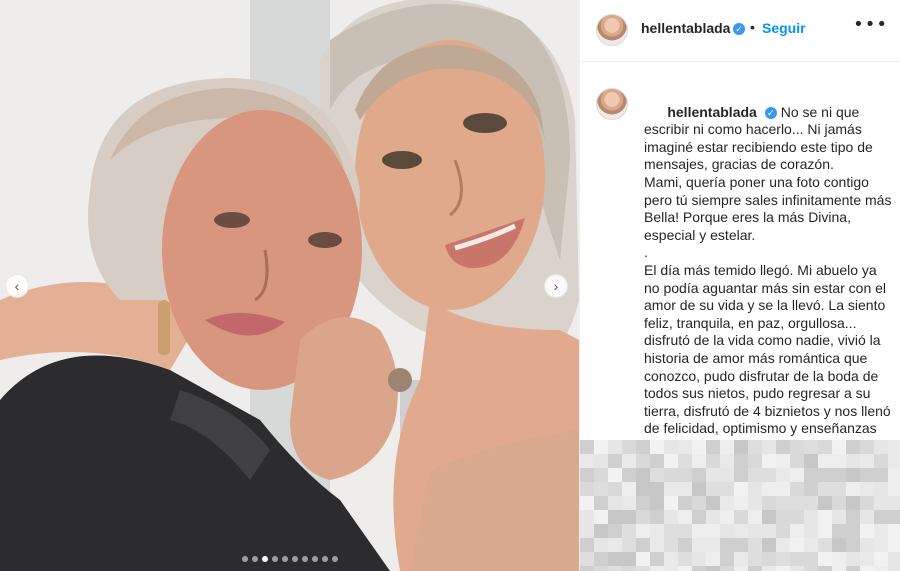 The image size is (900, 571). What do you see at coordinates (17, 286) in the screenshot?
I see `carousel-prev-button: ‹` at bounding box center [17, 286].